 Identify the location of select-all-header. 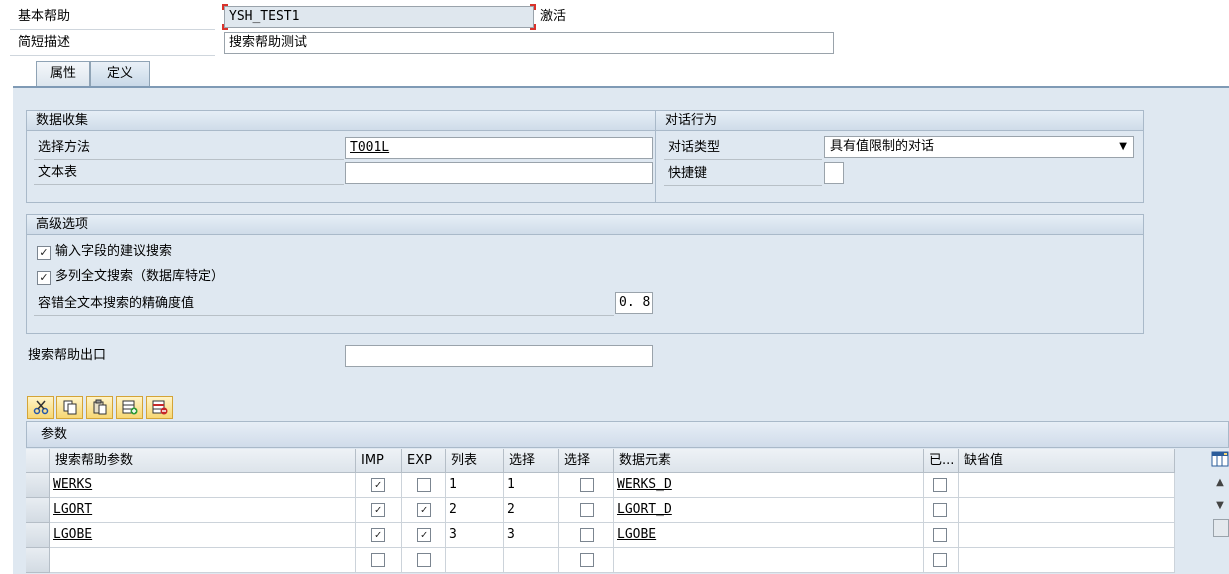
(38, 461).